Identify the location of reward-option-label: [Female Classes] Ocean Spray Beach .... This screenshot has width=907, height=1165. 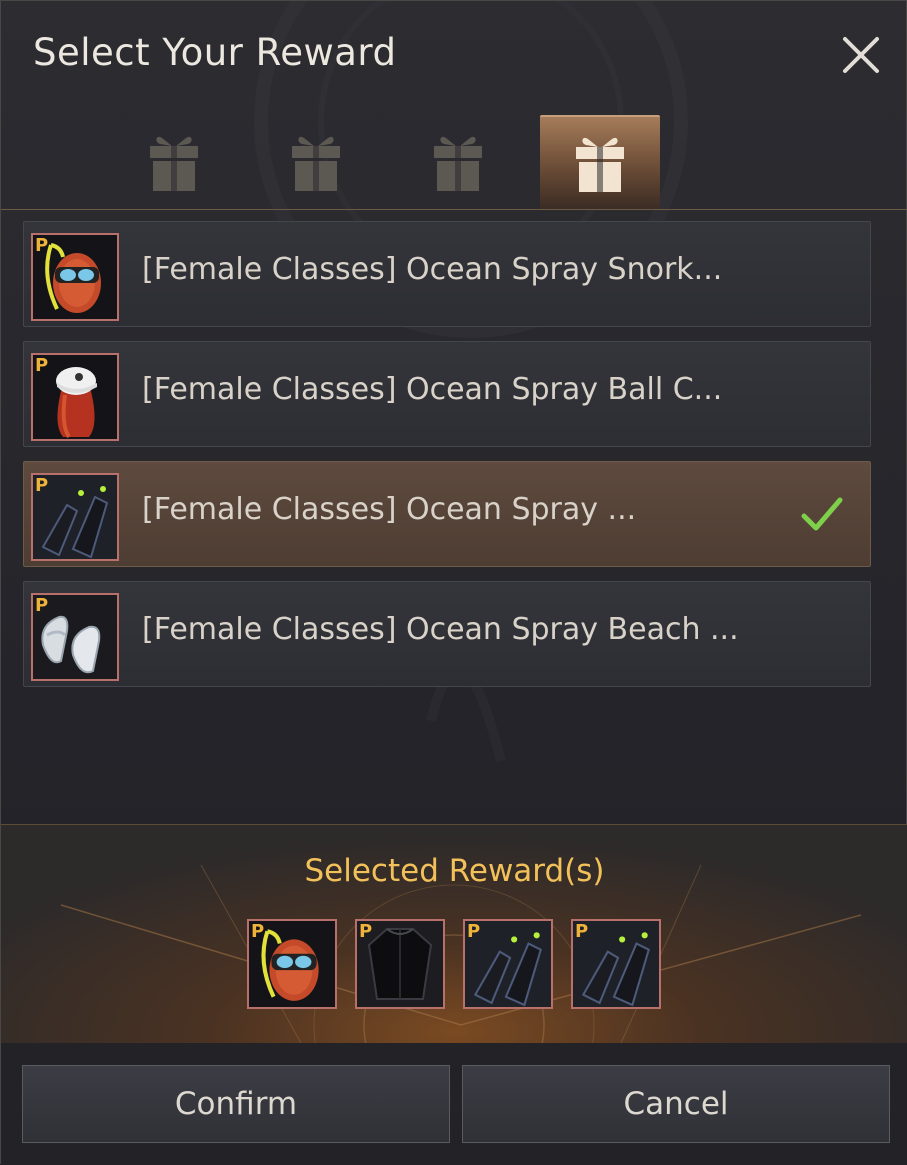
(440, 629).